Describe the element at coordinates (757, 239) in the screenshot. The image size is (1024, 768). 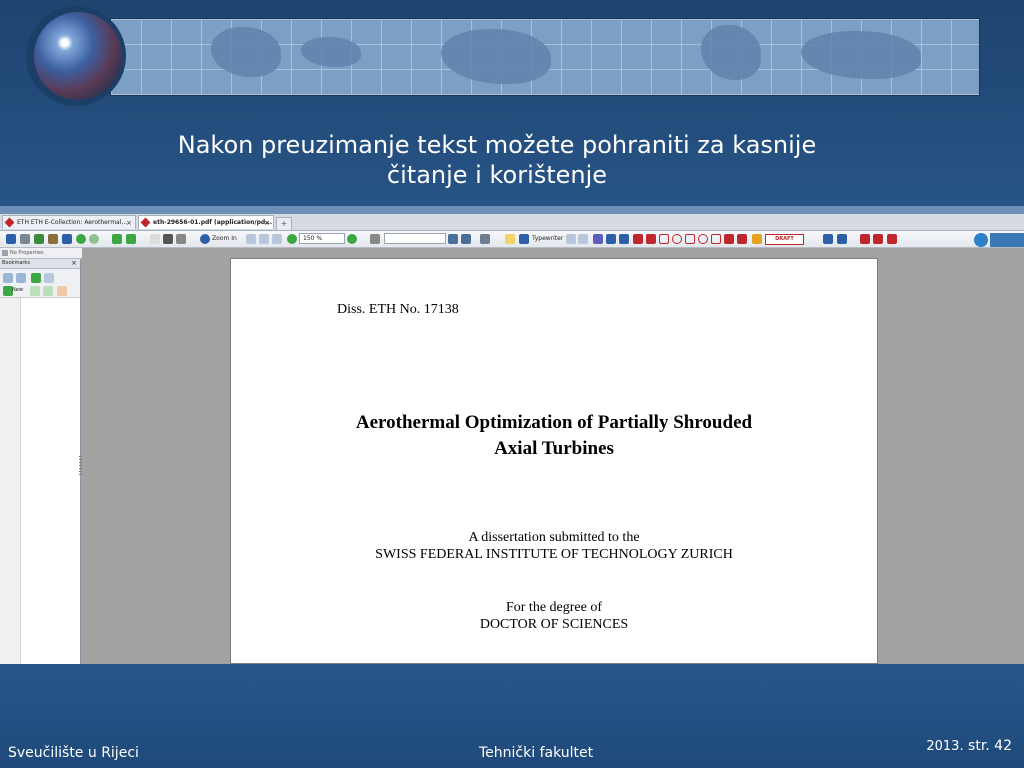
I see `stamp-icon` at that location.